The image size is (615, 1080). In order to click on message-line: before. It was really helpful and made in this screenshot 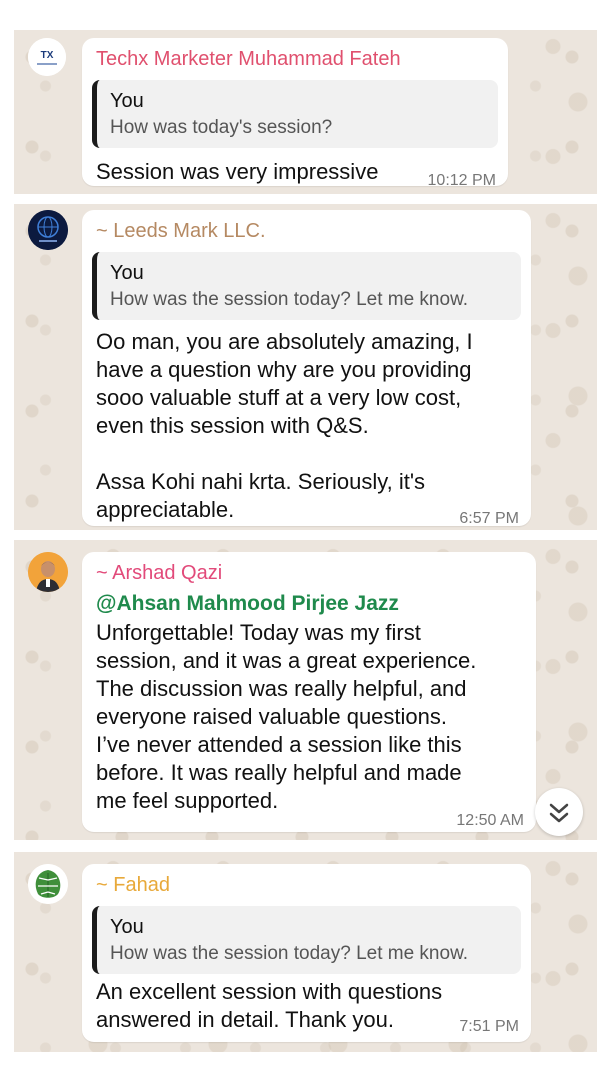, I will do `click(279, 772)`.